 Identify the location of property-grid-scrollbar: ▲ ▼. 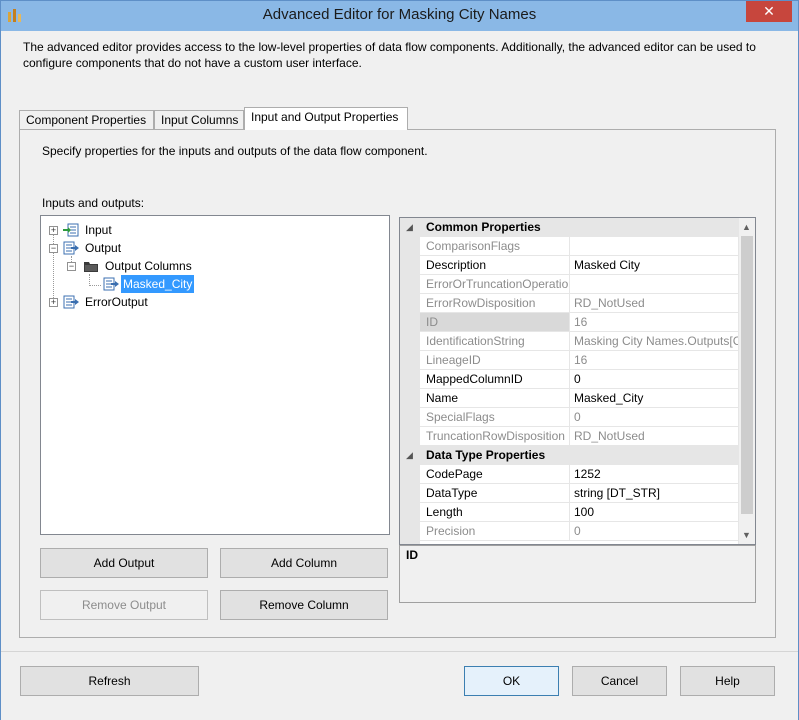
(746, 381).